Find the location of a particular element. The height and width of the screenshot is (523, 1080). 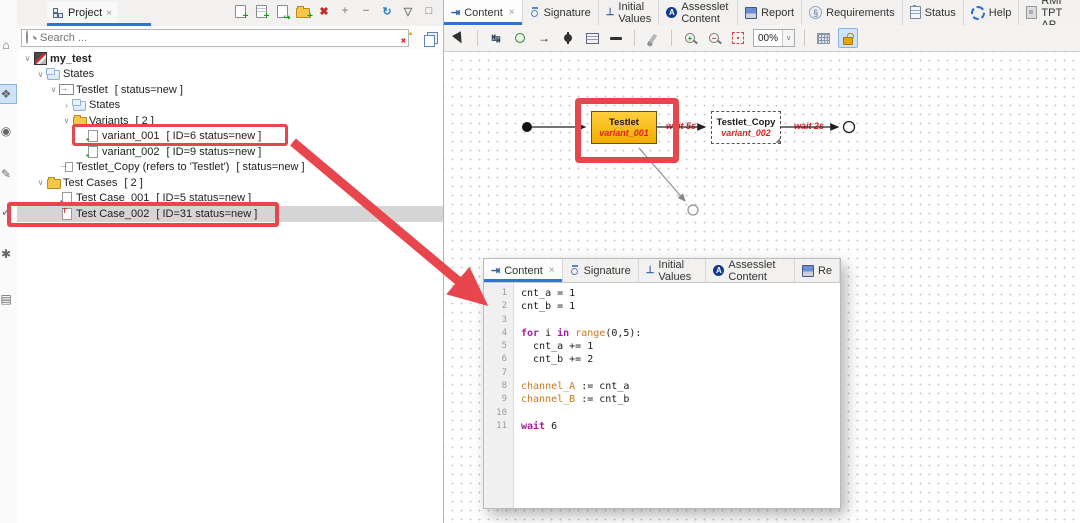

zoom-in-button: + is located at coordinates (690, 38).